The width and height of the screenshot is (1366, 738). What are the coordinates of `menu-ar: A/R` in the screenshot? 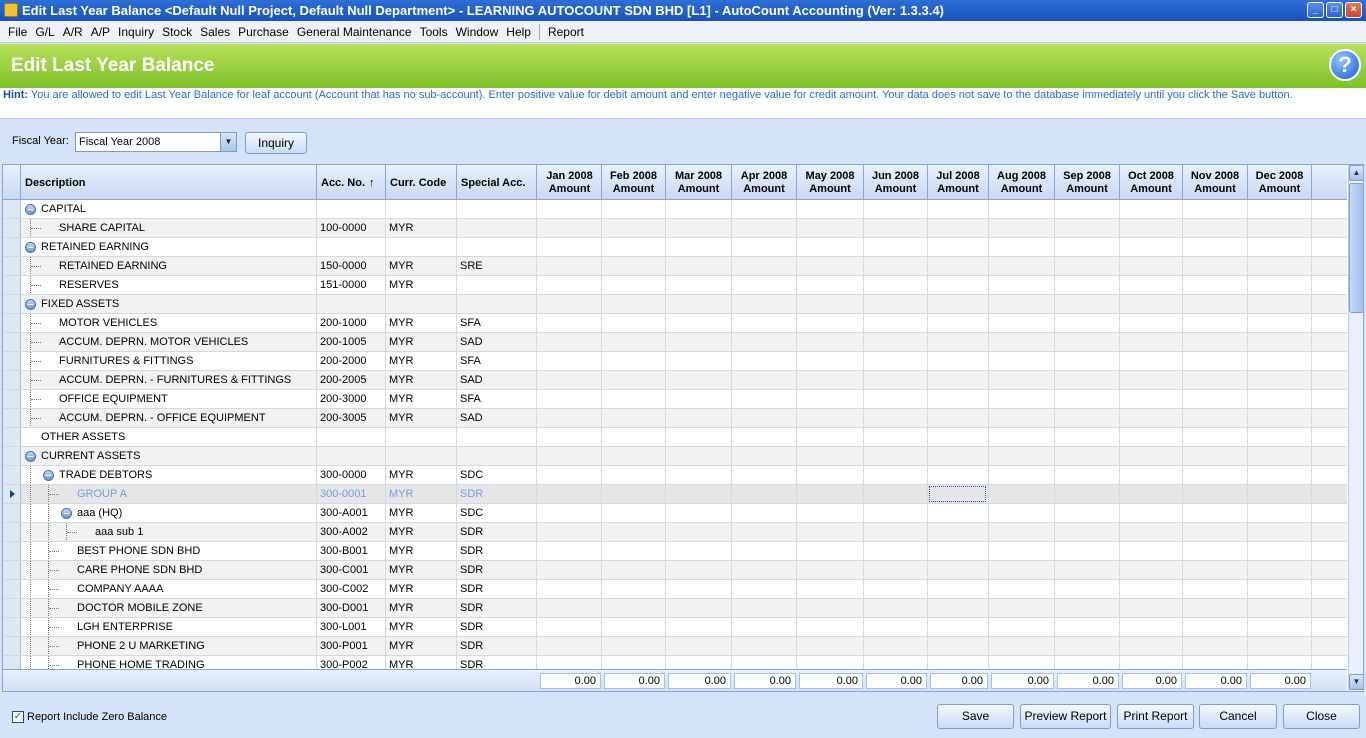 It's located at (73, 32).